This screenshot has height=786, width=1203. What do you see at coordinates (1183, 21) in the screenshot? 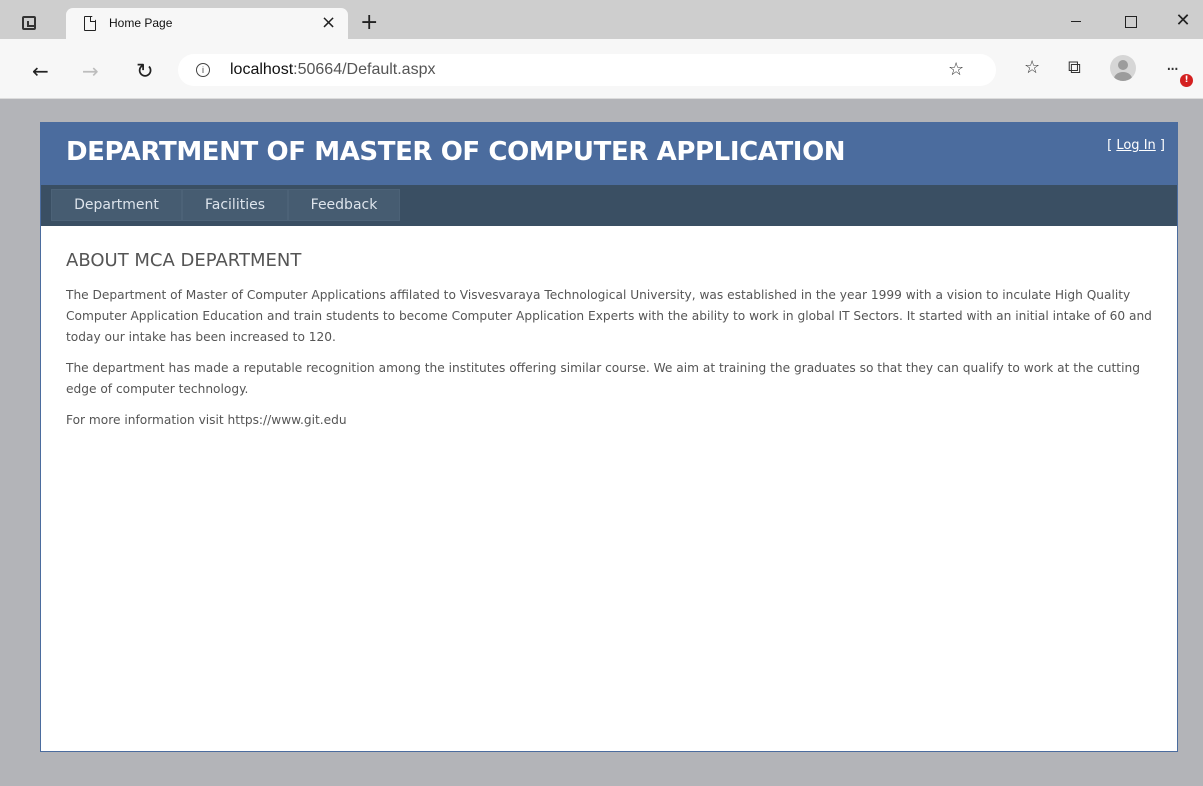
I see `window-close-icon: ✕` at bounding box center [1183, 21].